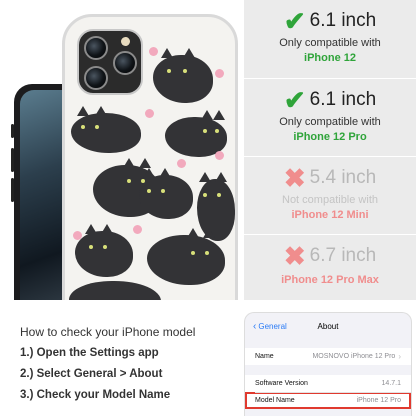  I want to click on camera-module, so click(110, 62).